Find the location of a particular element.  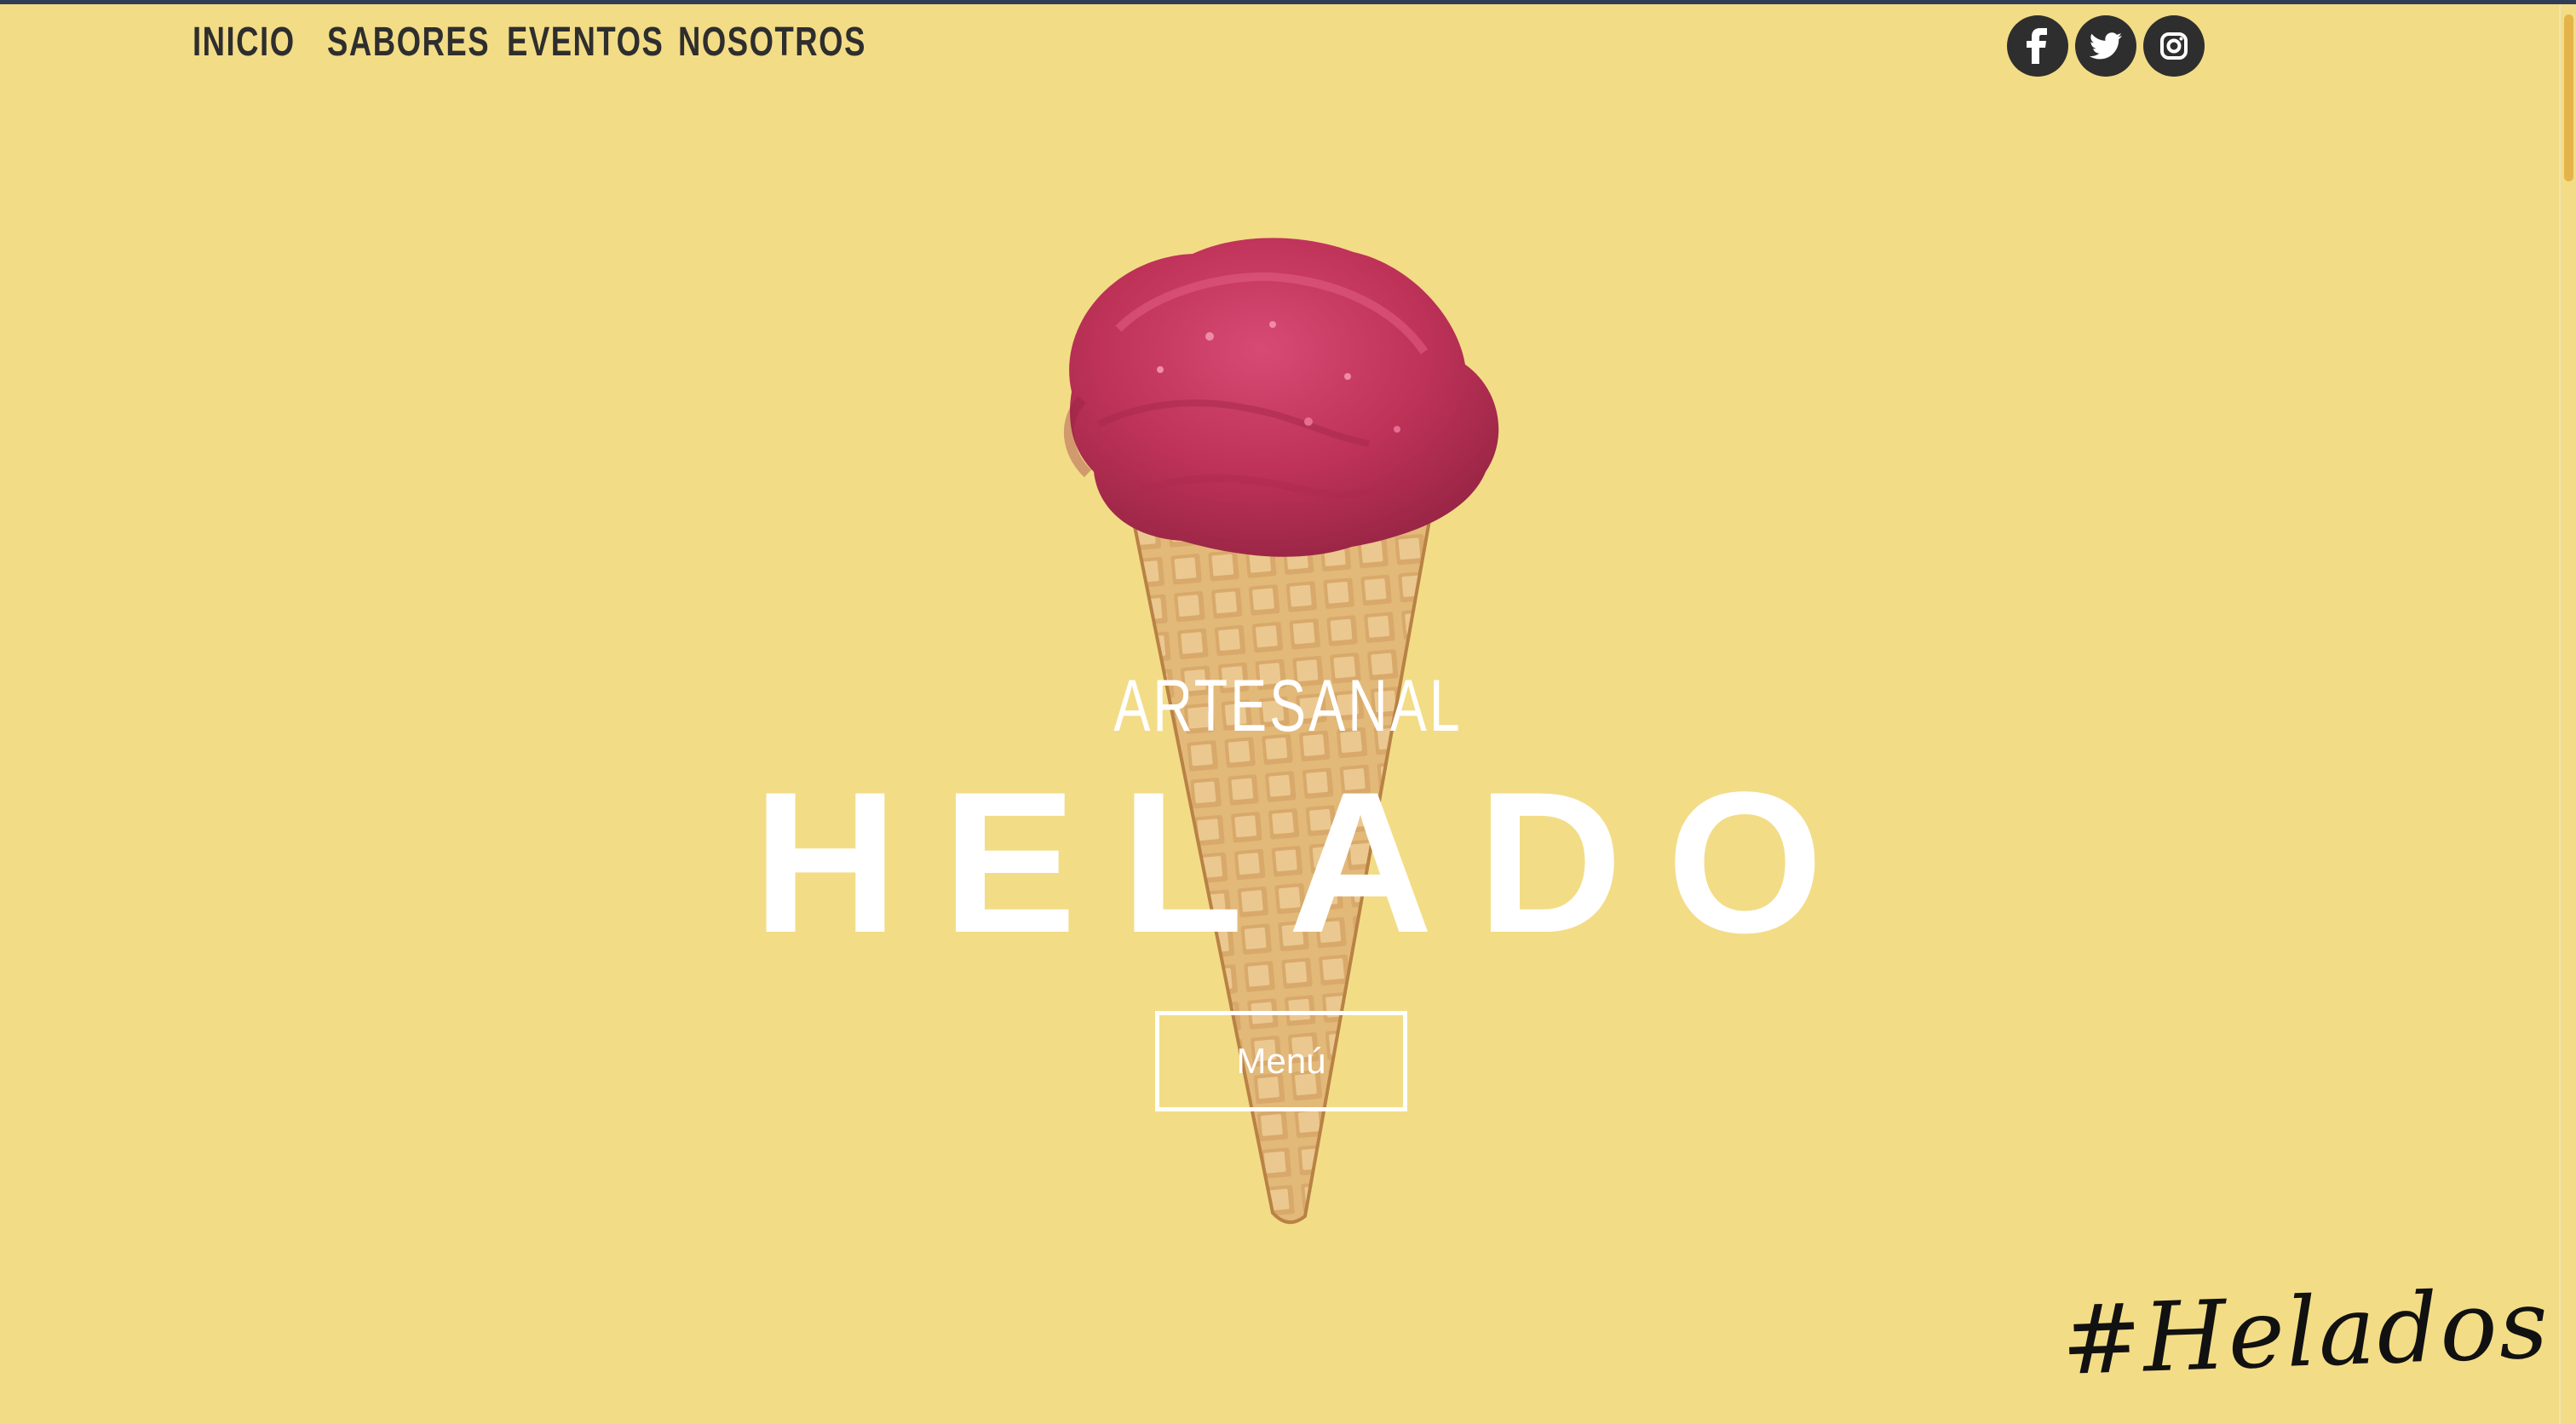

facebook-icon is located at coordinates (2037, 46).